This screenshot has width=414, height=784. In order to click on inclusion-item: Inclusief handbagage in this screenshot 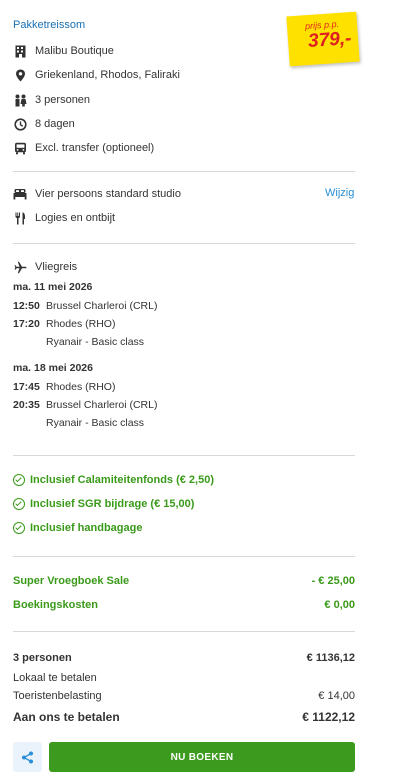, I will do `click(77, 528)`.